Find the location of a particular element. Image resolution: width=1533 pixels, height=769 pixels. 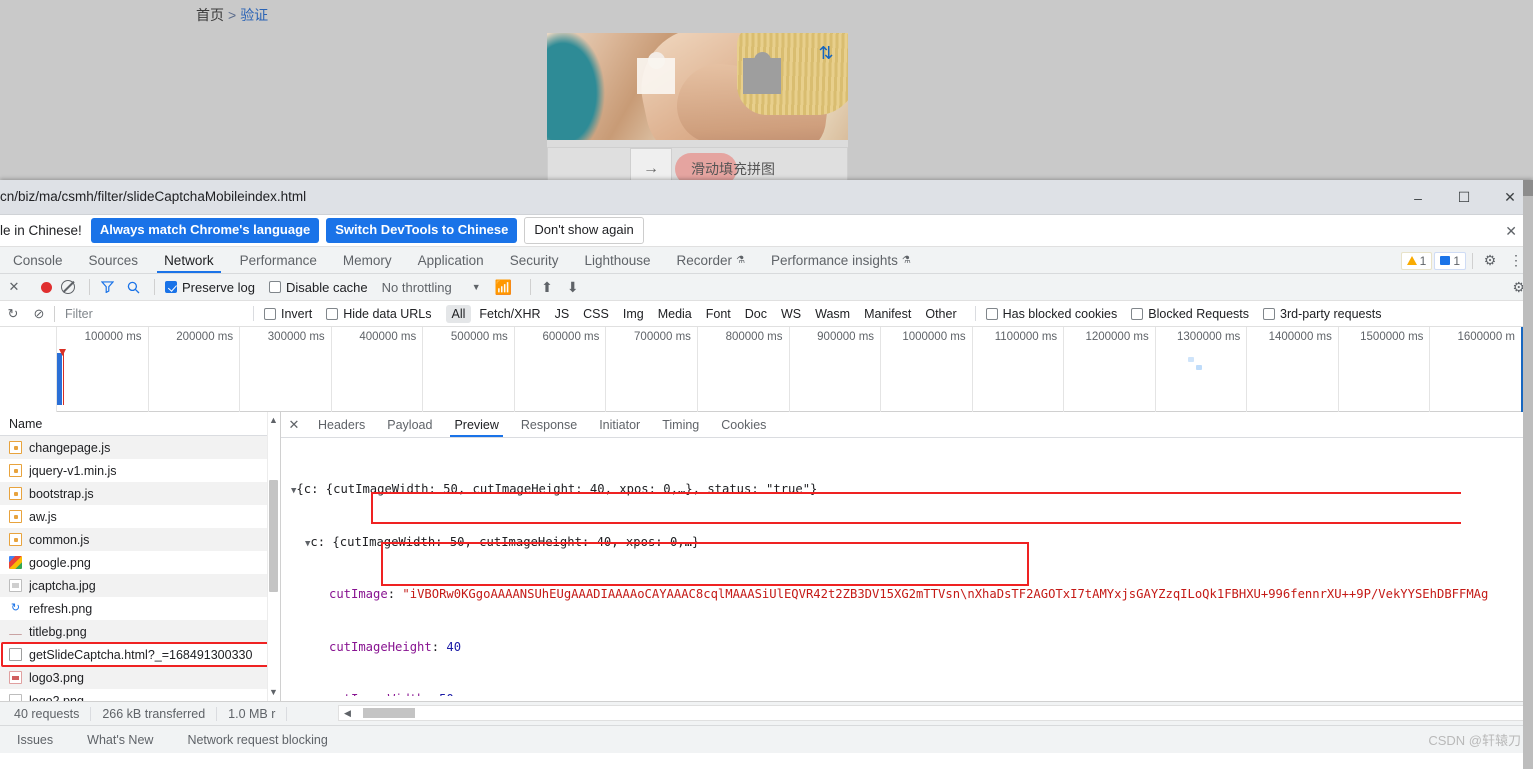

import-har-button: ⬆ is located at coordinates (547, 287).